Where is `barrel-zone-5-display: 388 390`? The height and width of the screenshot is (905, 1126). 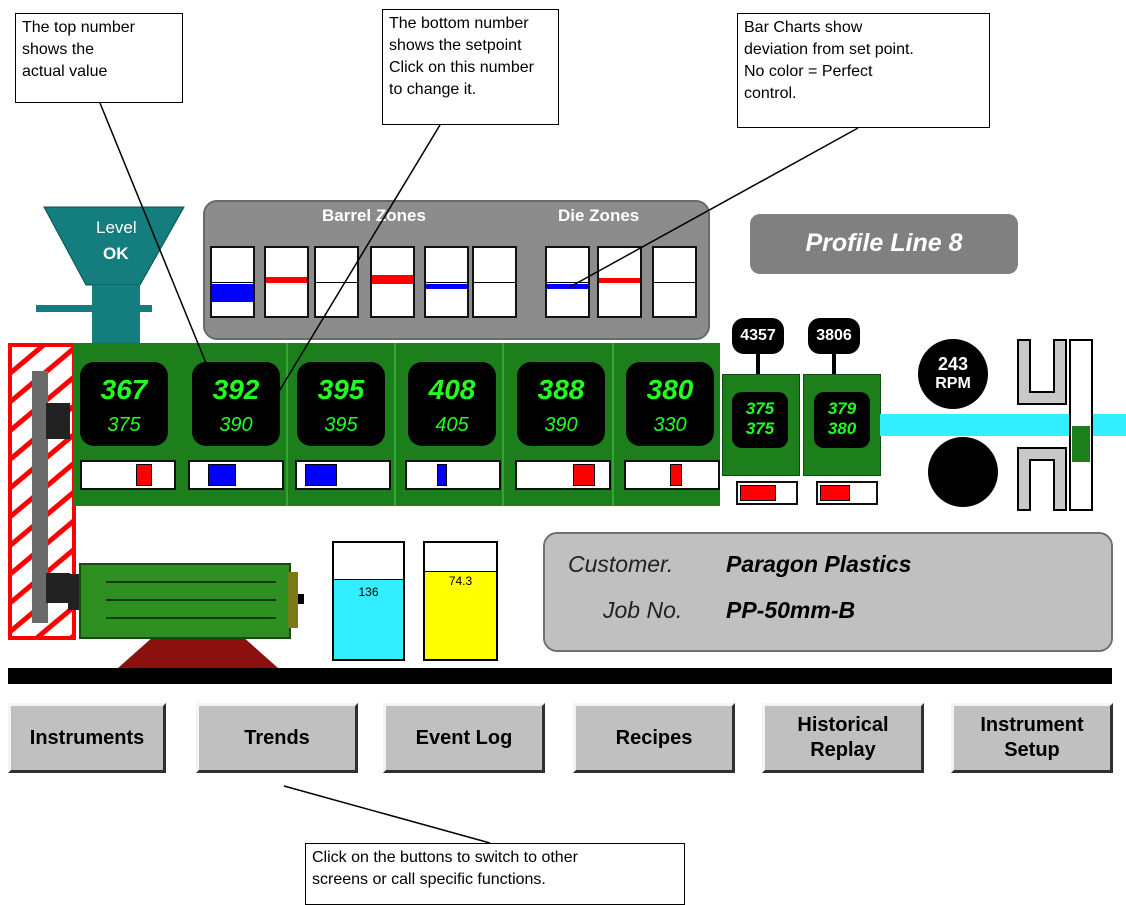 barrel-zone-5-display: 388 390 is located at coordinates (561, 404).